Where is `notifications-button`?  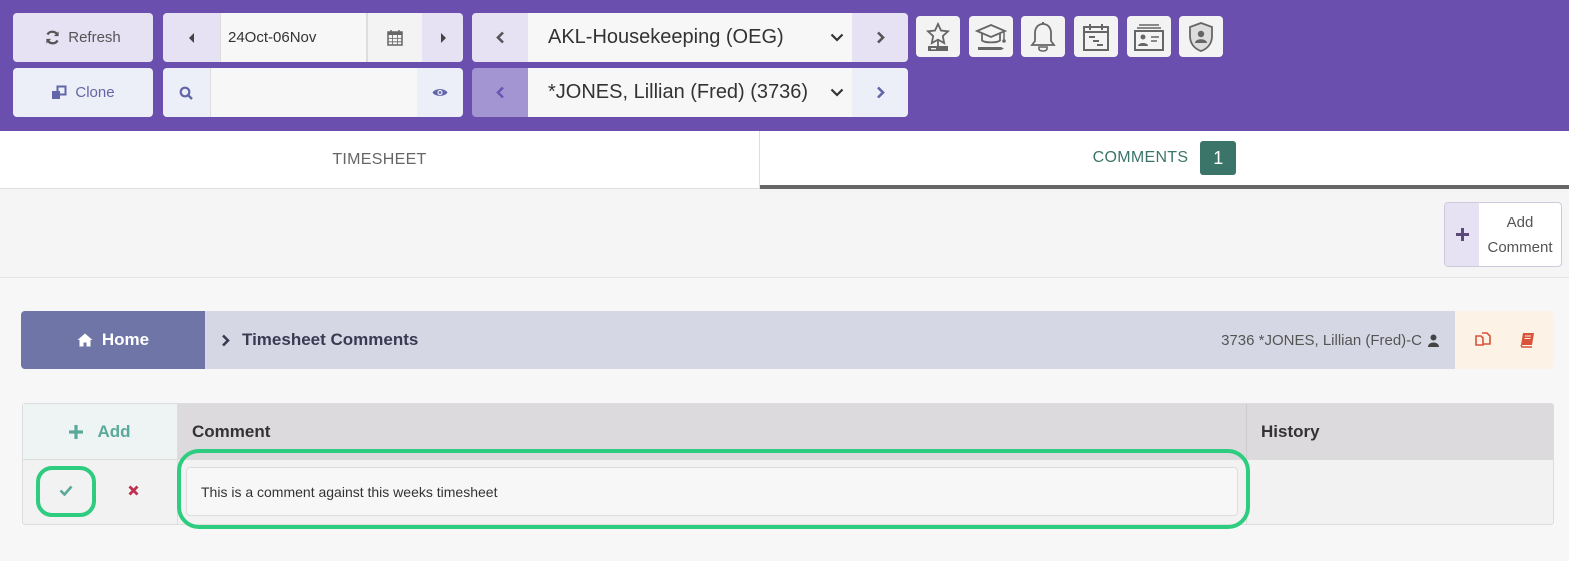 notifications-button is located at coordinates (1043, 36).